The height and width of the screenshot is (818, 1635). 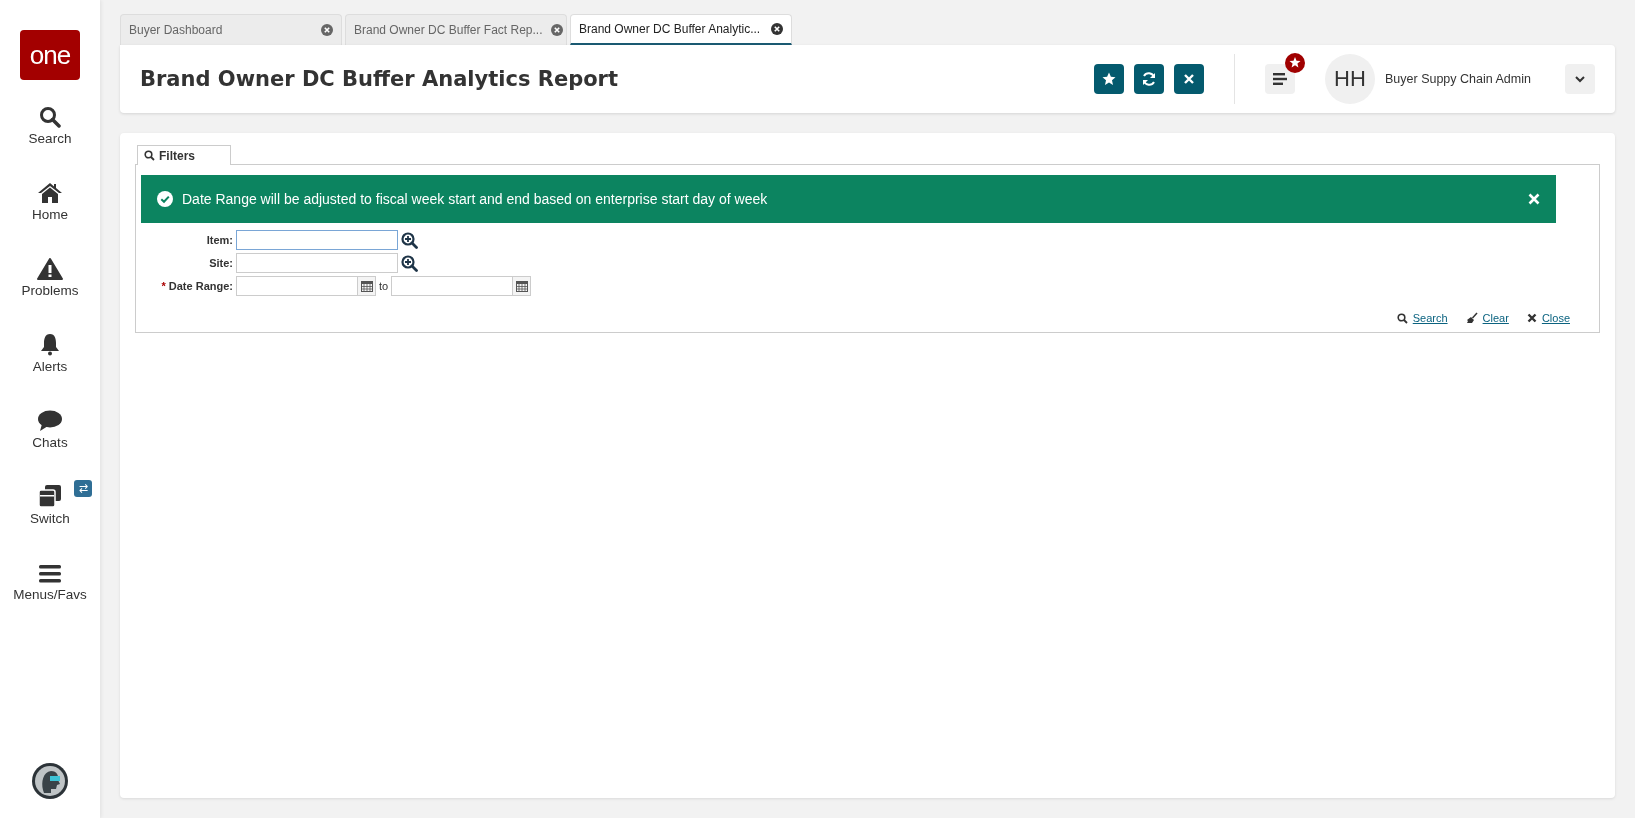 I want to click on check-icon, so click(x=165, y=199).